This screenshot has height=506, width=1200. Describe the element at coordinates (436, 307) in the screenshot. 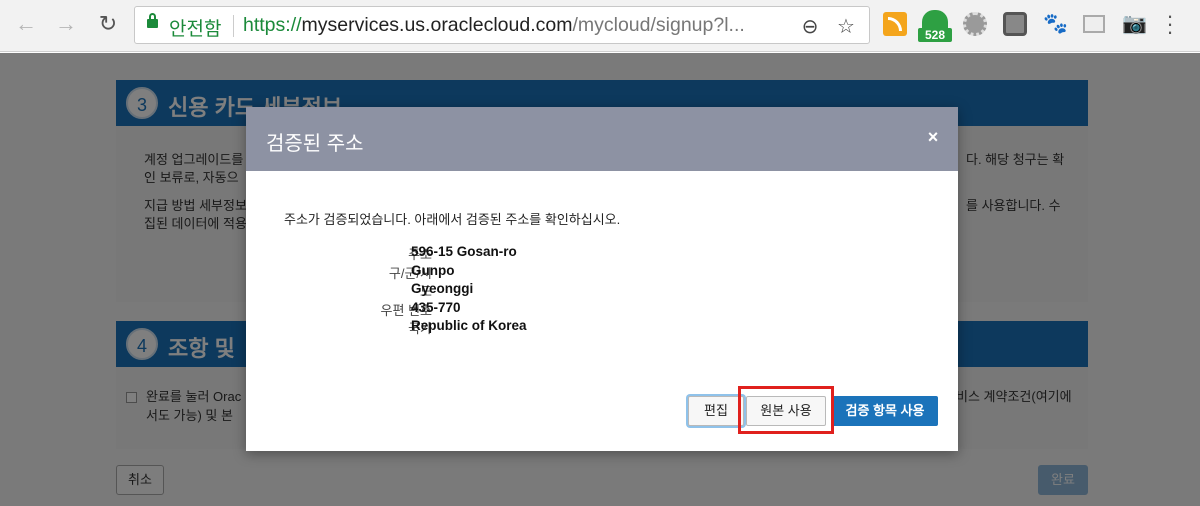

I see `postal-code-value: 435-770` at that location.